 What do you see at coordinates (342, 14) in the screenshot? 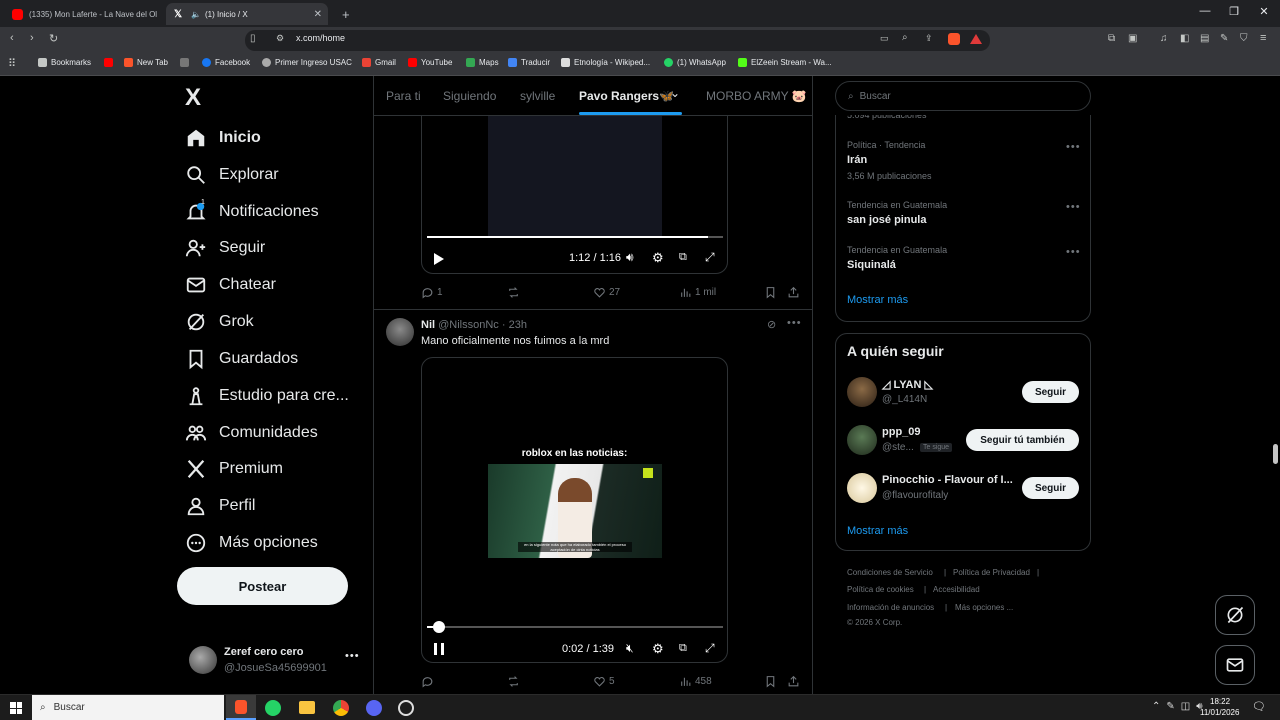
I see `new-tab-button: +` at bounding box center [342, 14].